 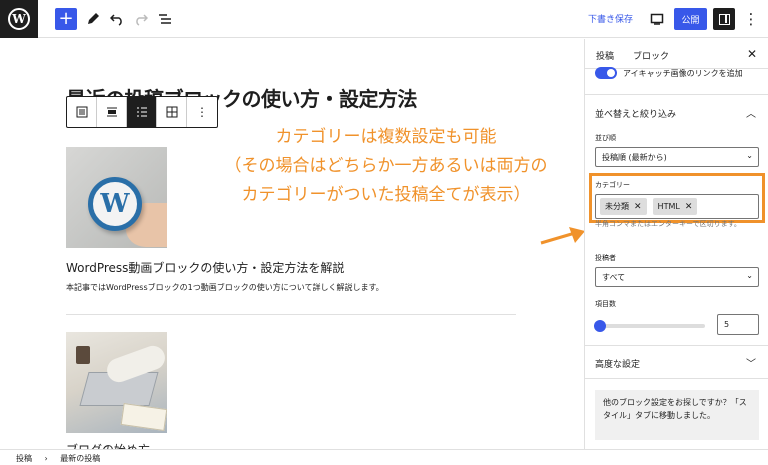 What do you see at coordinates (112, 112) in the screenshot?
I see `align-icon` at bounding box center [112, 112].